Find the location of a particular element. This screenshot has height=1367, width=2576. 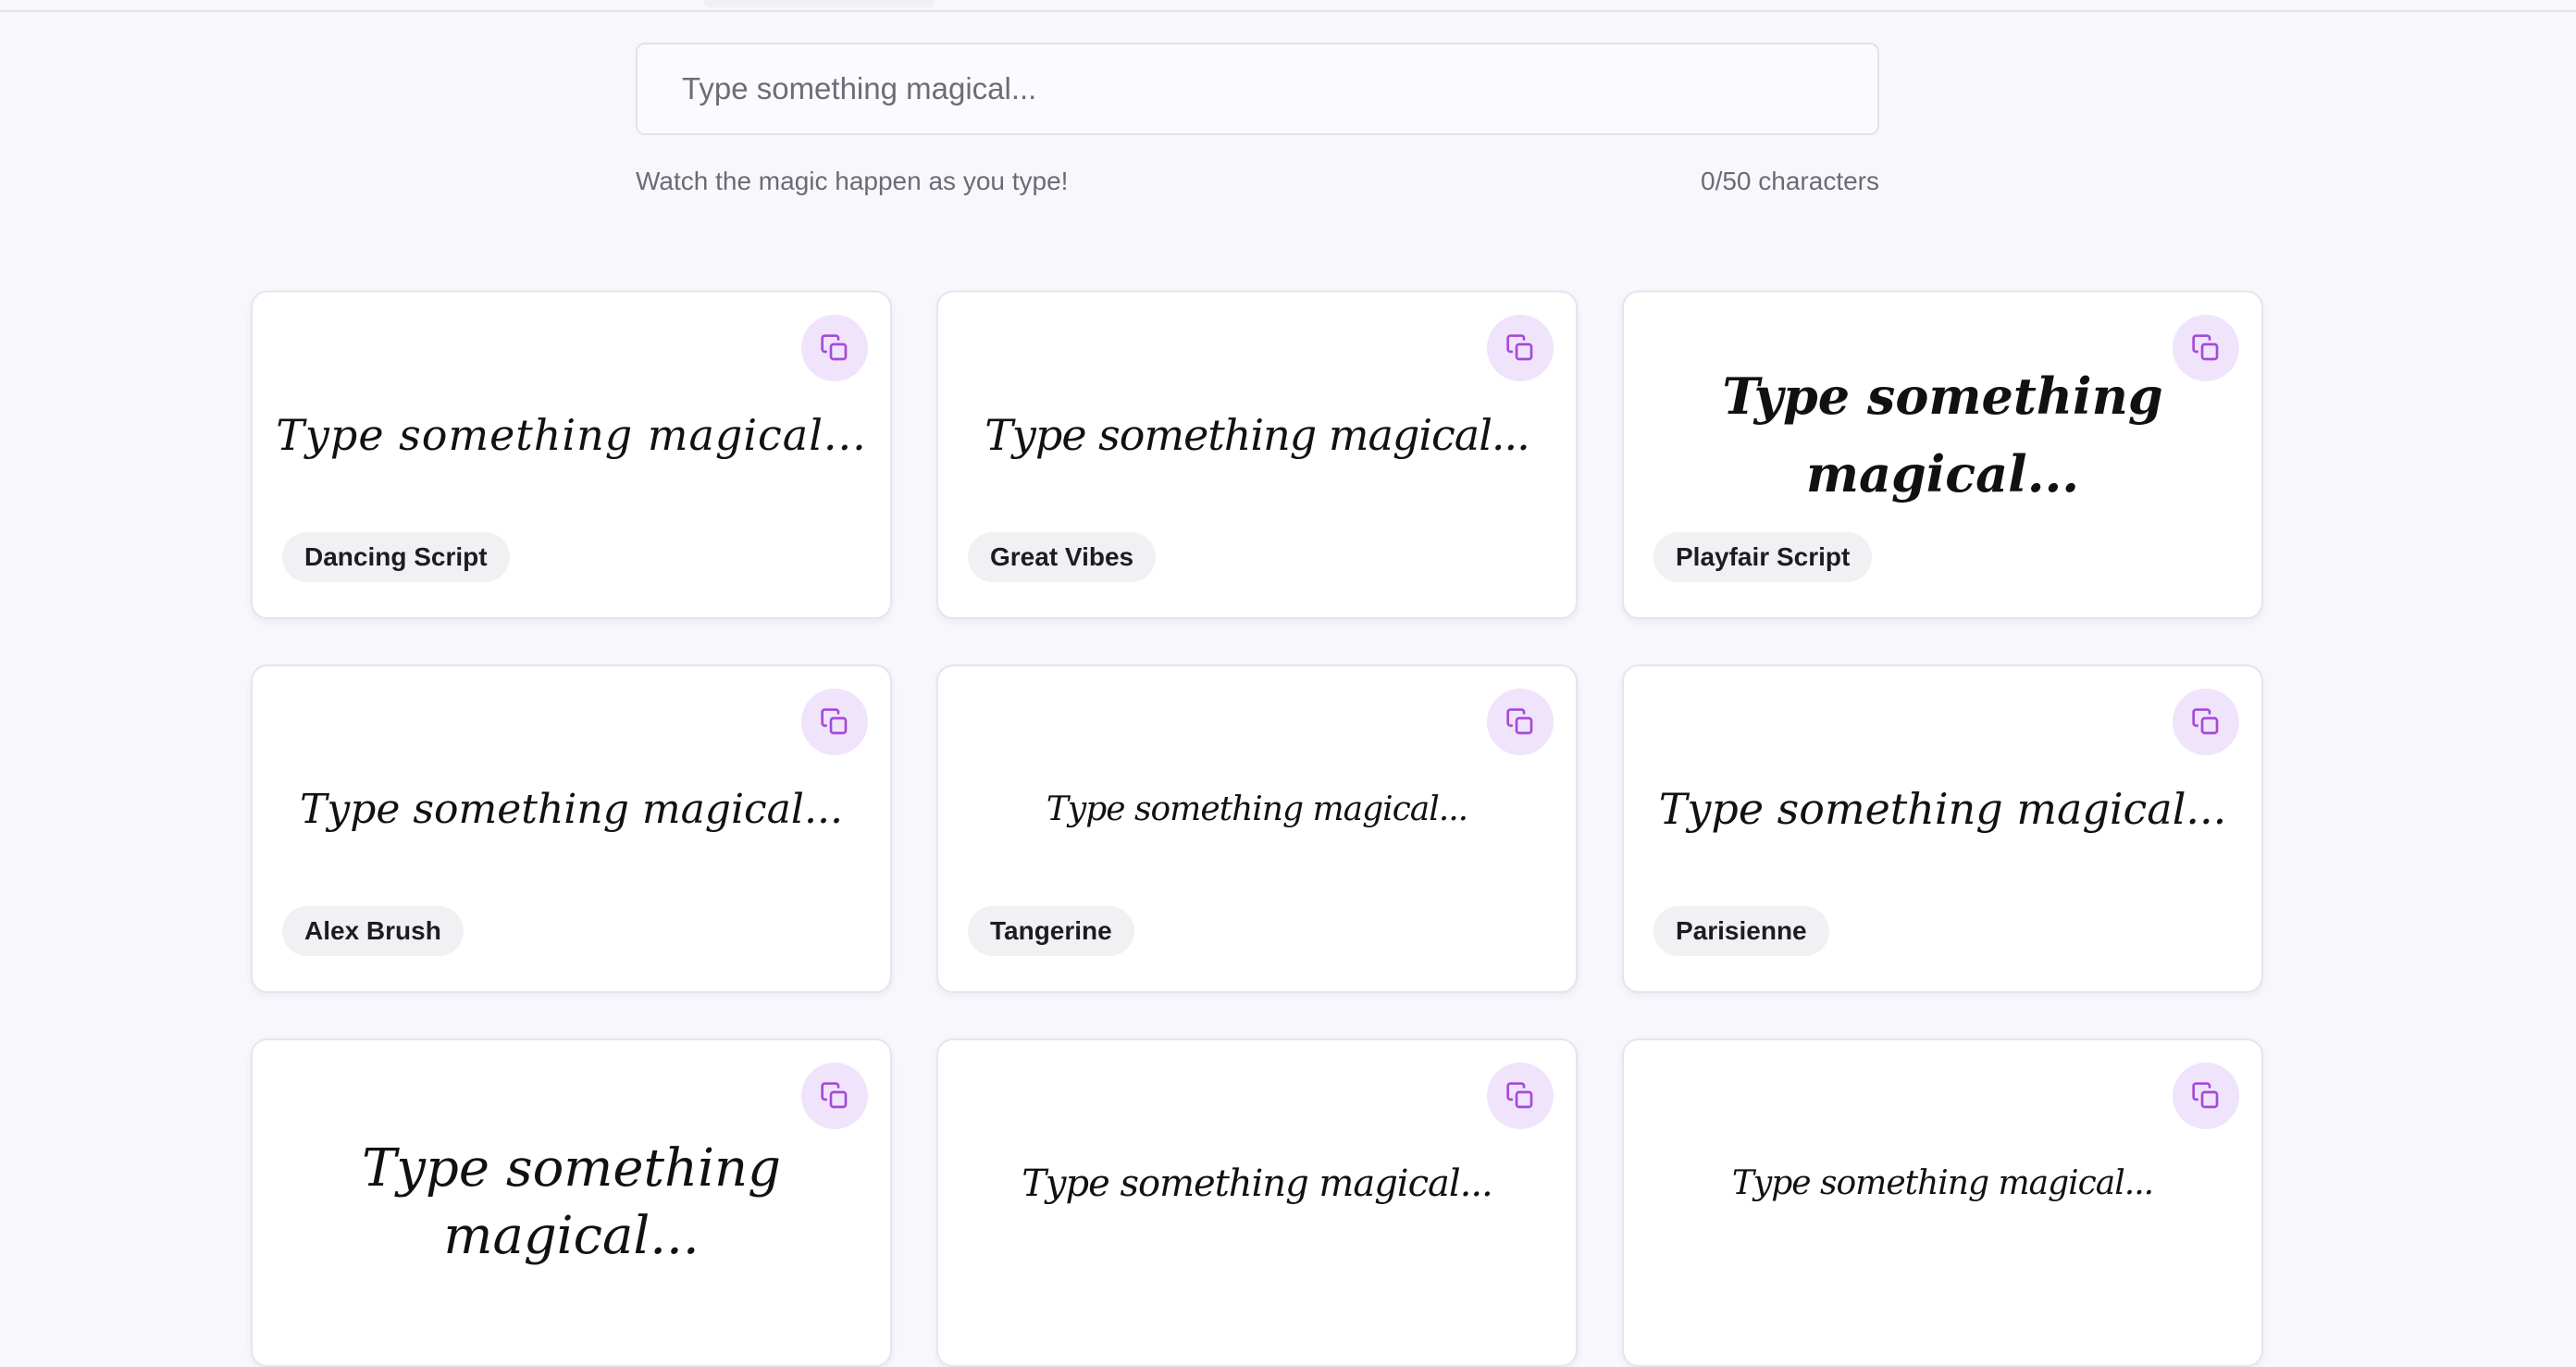

font-name-badge: Dancing Script is located at coordinates (396, 557).